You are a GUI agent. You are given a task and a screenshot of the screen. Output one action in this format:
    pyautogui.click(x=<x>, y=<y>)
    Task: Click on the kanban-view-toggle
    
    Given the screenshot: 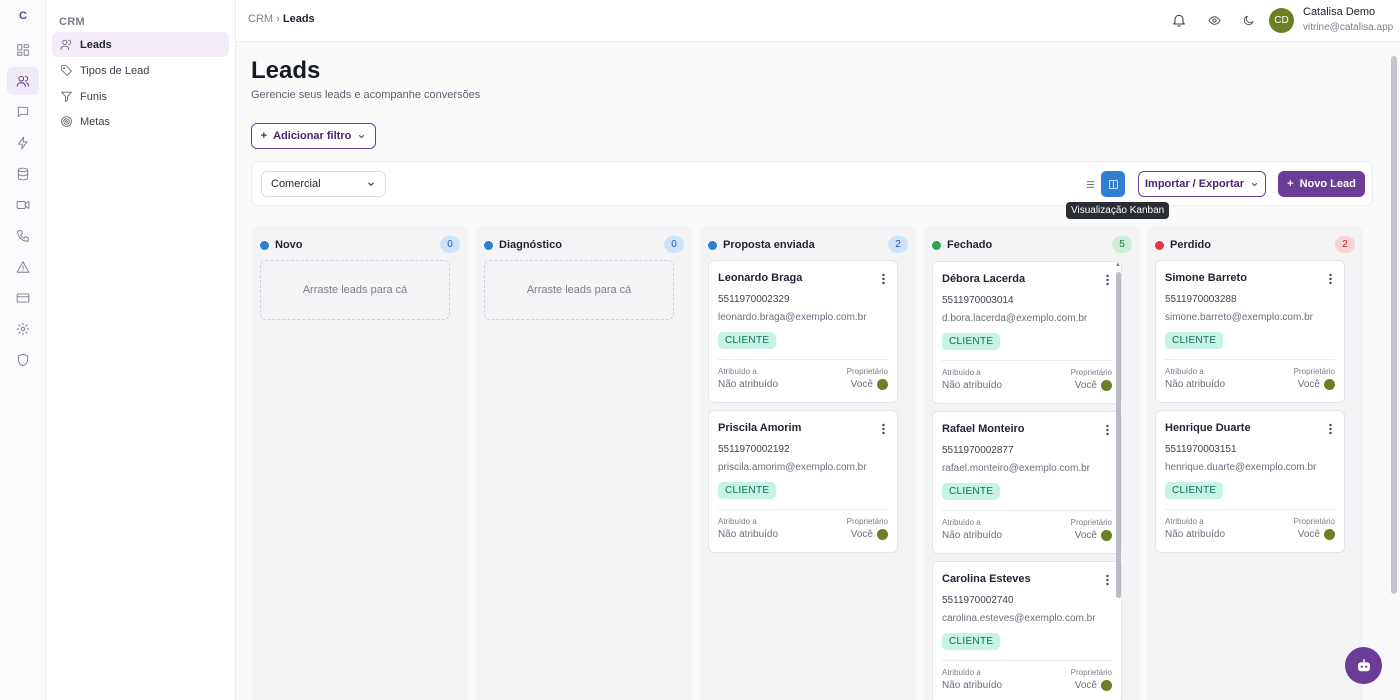 What is the action you would take?
    pyautogui.click(x=1113, y=184)
    